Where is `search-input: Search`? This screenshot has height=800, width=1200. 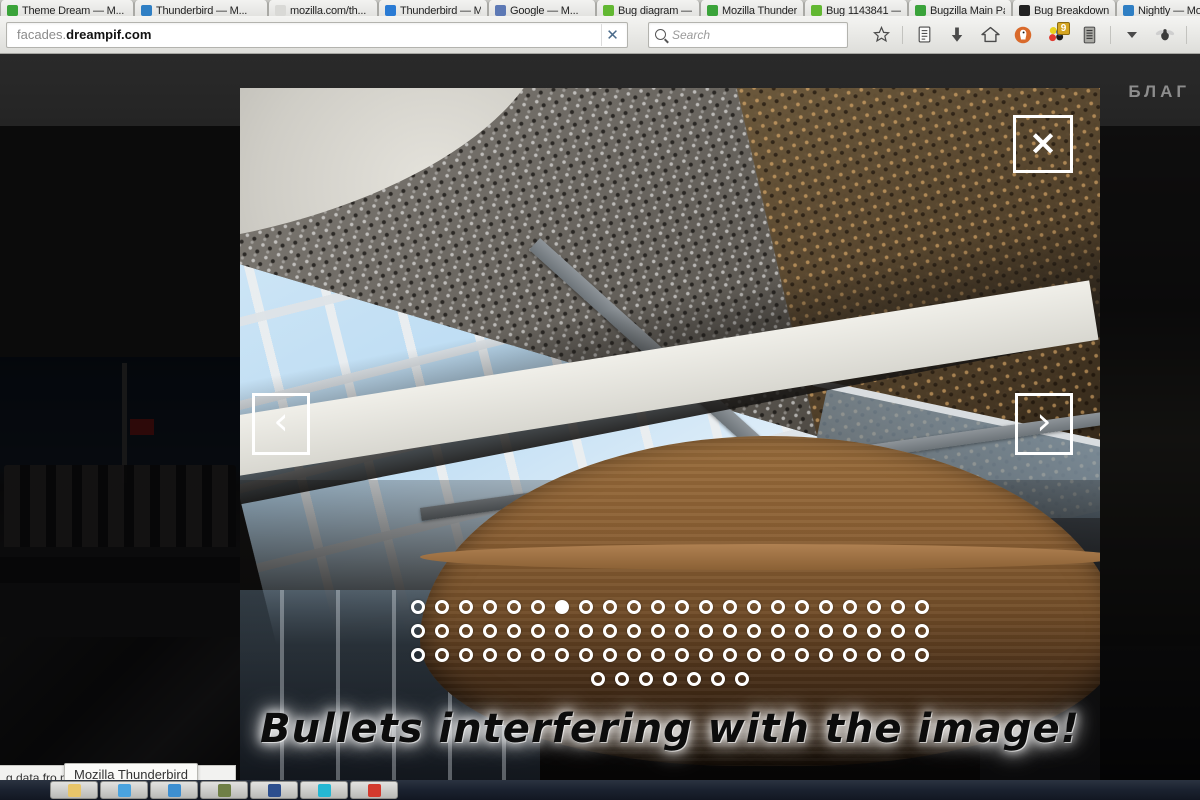
search-input: Search is located at coordinates (691, 35).